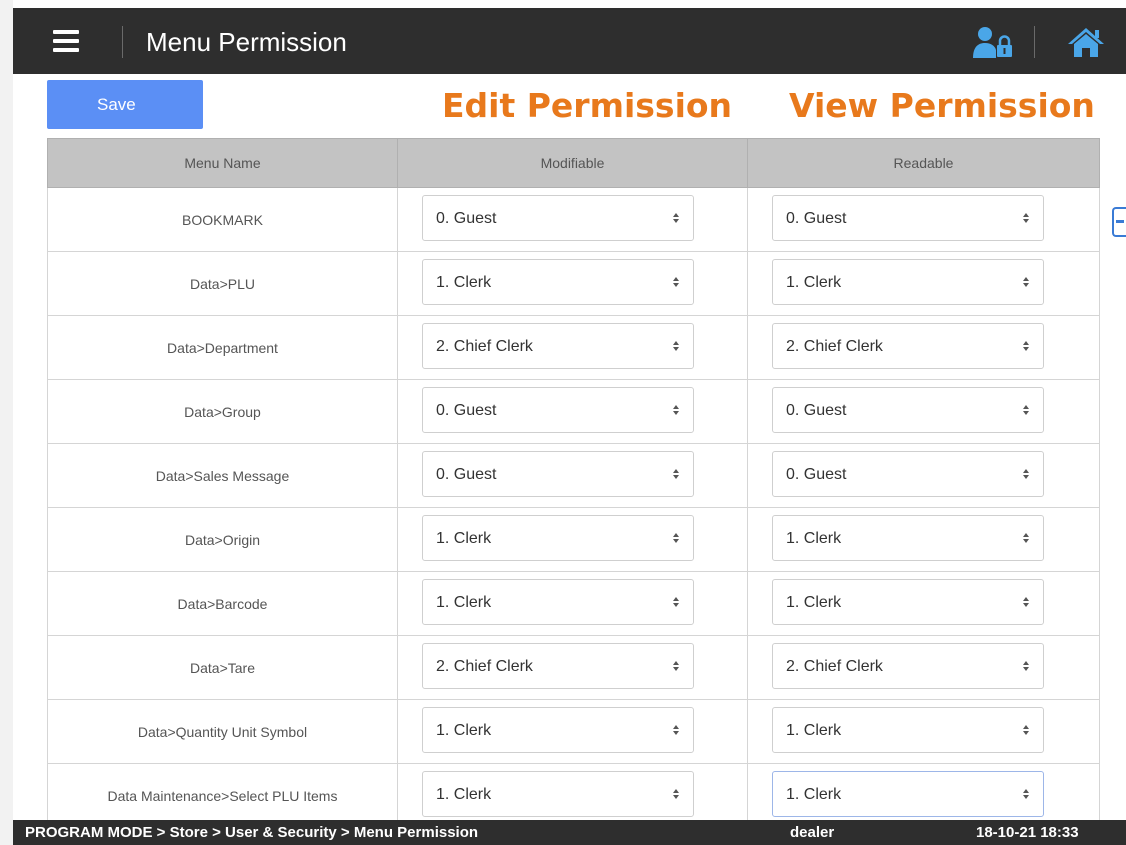 The height and width of the screenshot is (845, 1126). I want to click on menu-name-cell: Data>Department, so click(222, 347).